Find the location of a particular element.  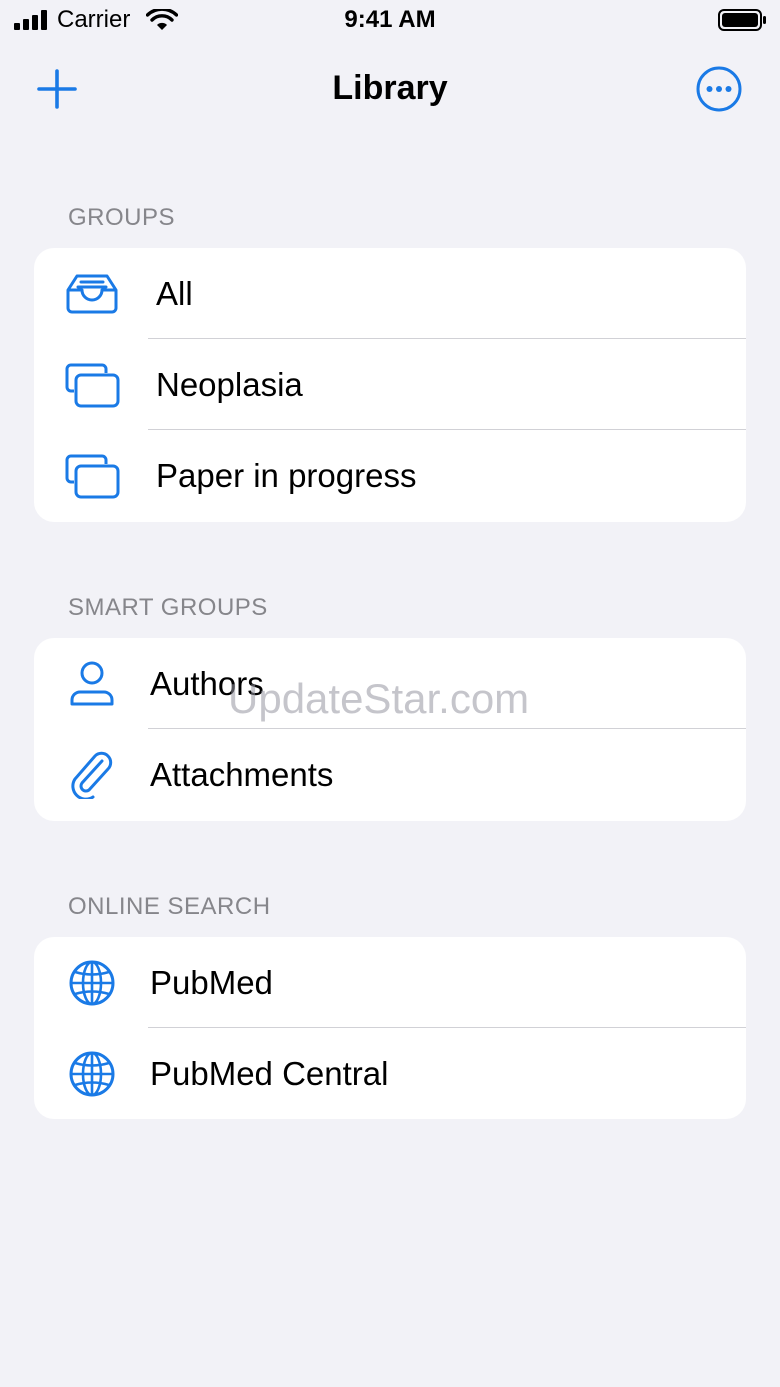

group-label: Paper in progress is located at coordinates (286, 475).